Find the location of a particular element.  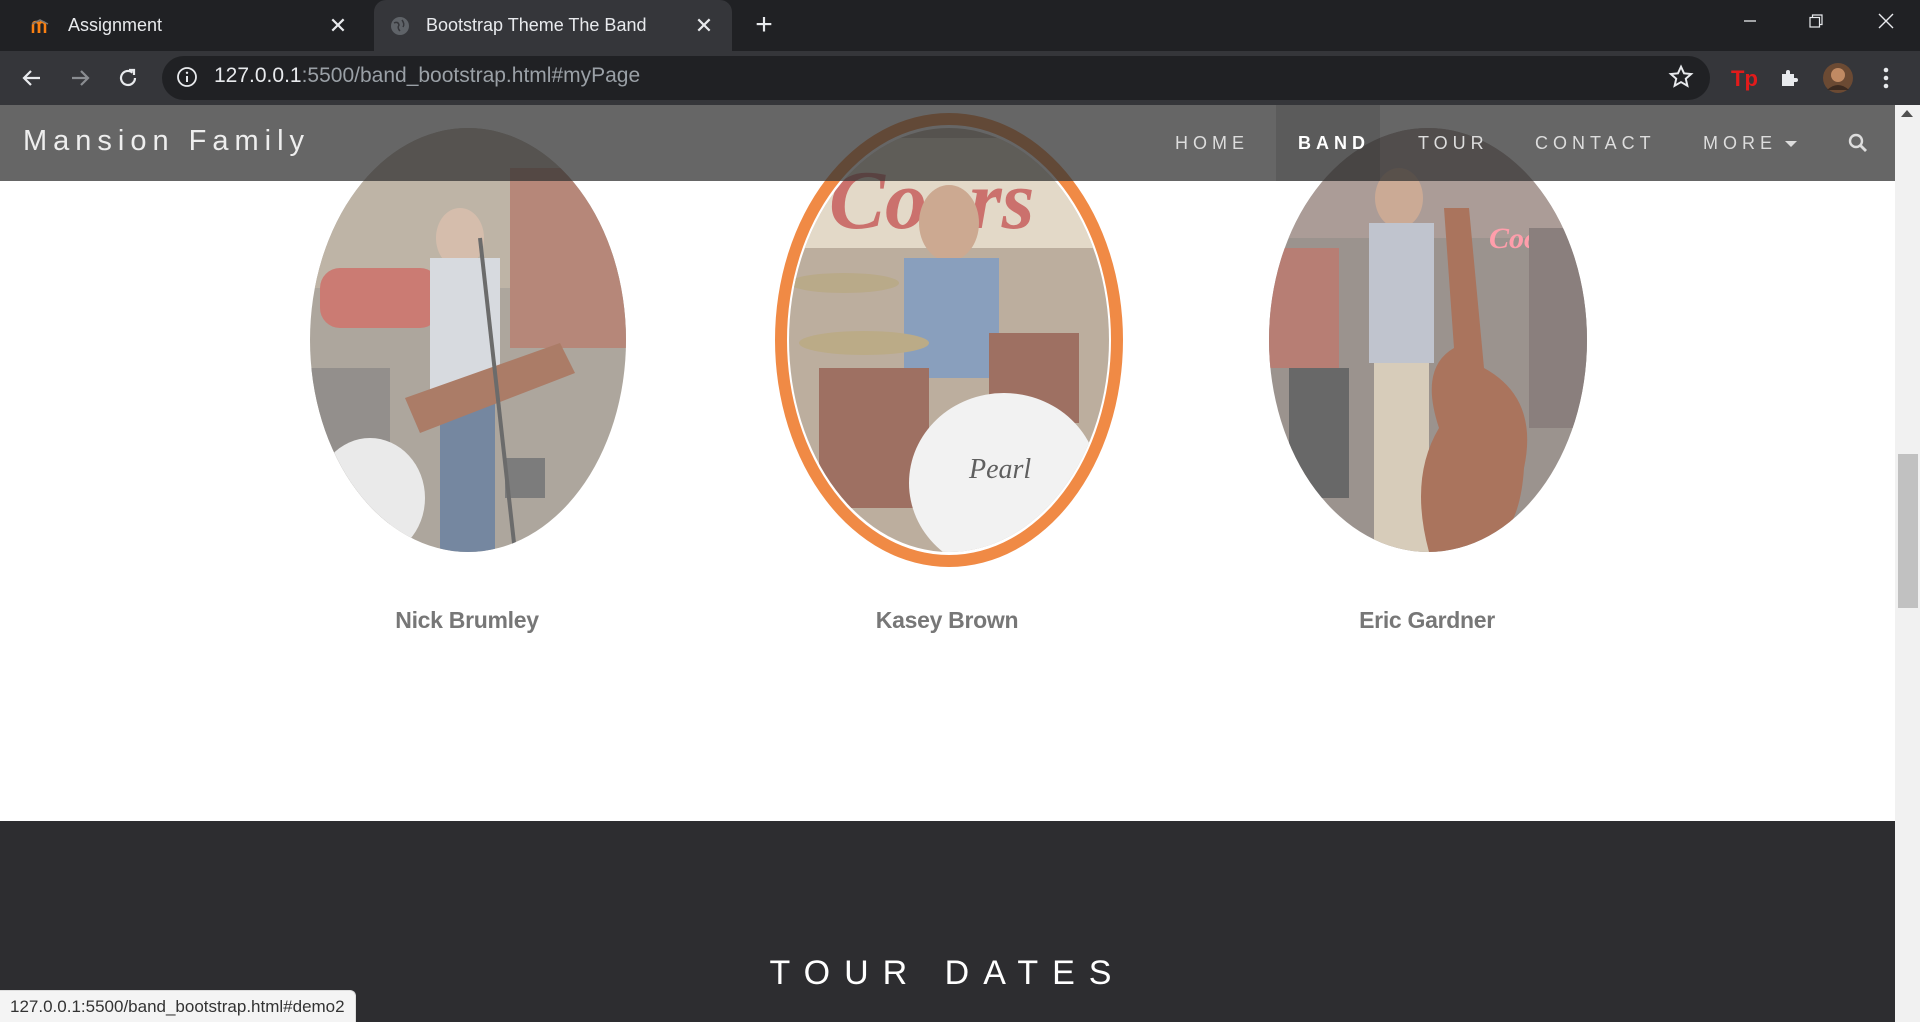

new-tab-button: + is located at coordinates (764, 26).